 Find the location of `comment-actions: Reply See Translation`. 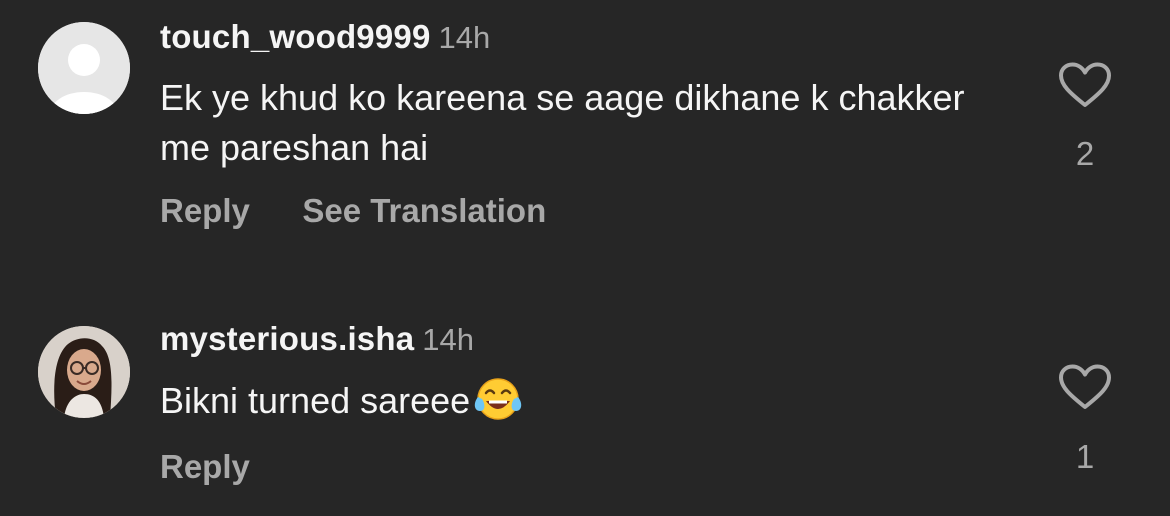

comment-actions: Reply See Translation is located at coordinates (377, 211).